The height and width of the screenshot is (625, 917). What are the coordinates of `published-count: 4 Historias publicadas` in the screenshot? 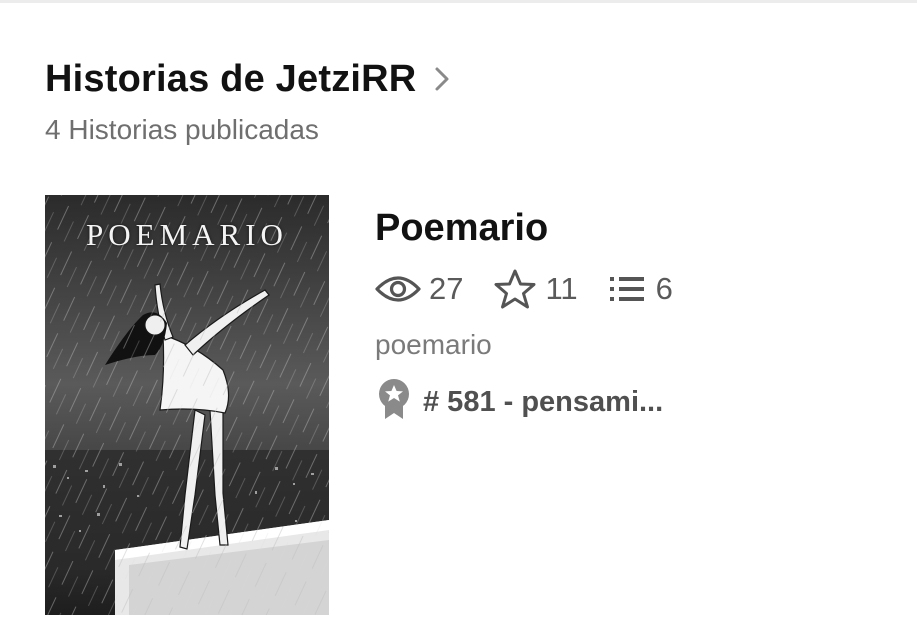 It's located at (182, 129).